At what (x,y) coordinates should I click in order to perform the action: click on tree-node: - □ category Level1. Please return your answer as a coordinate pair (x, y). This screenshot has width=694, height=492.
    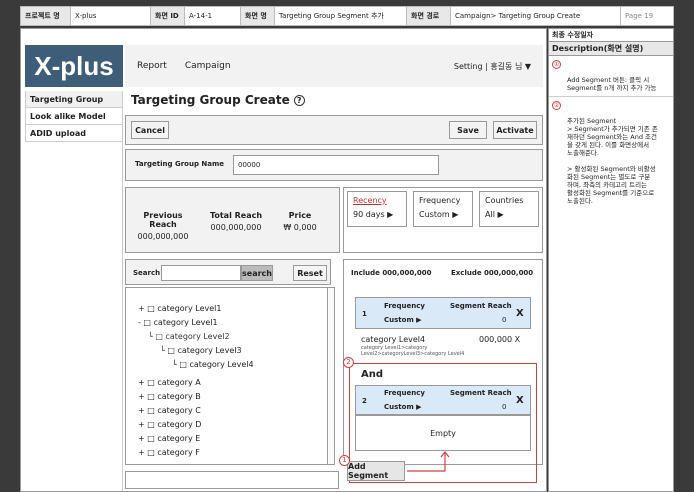
    Looking at the image, I should click on (178, 322).